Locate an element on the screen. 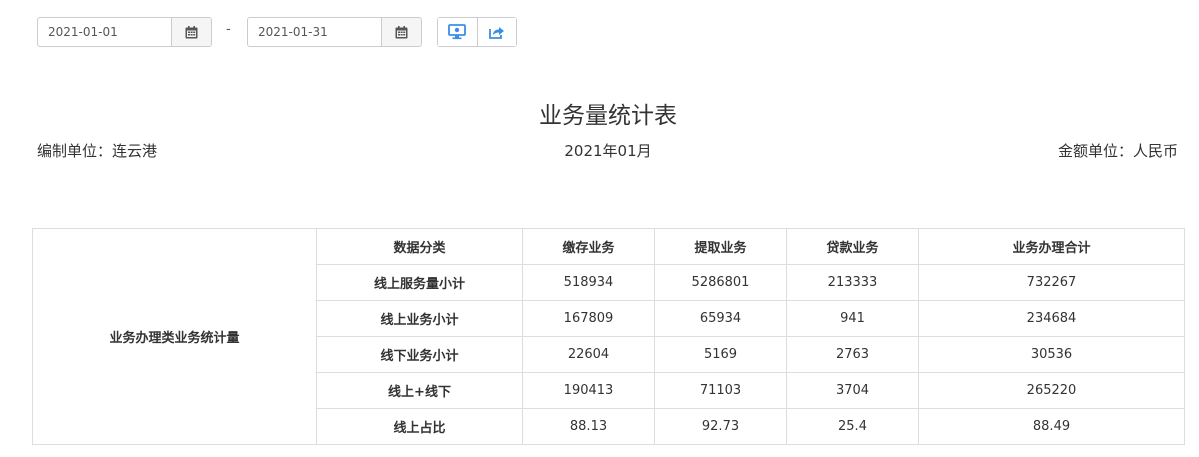 The width and height of the screenshot is (1199, 457). table-cell: 732267 is located at coordinates (1051, 282).